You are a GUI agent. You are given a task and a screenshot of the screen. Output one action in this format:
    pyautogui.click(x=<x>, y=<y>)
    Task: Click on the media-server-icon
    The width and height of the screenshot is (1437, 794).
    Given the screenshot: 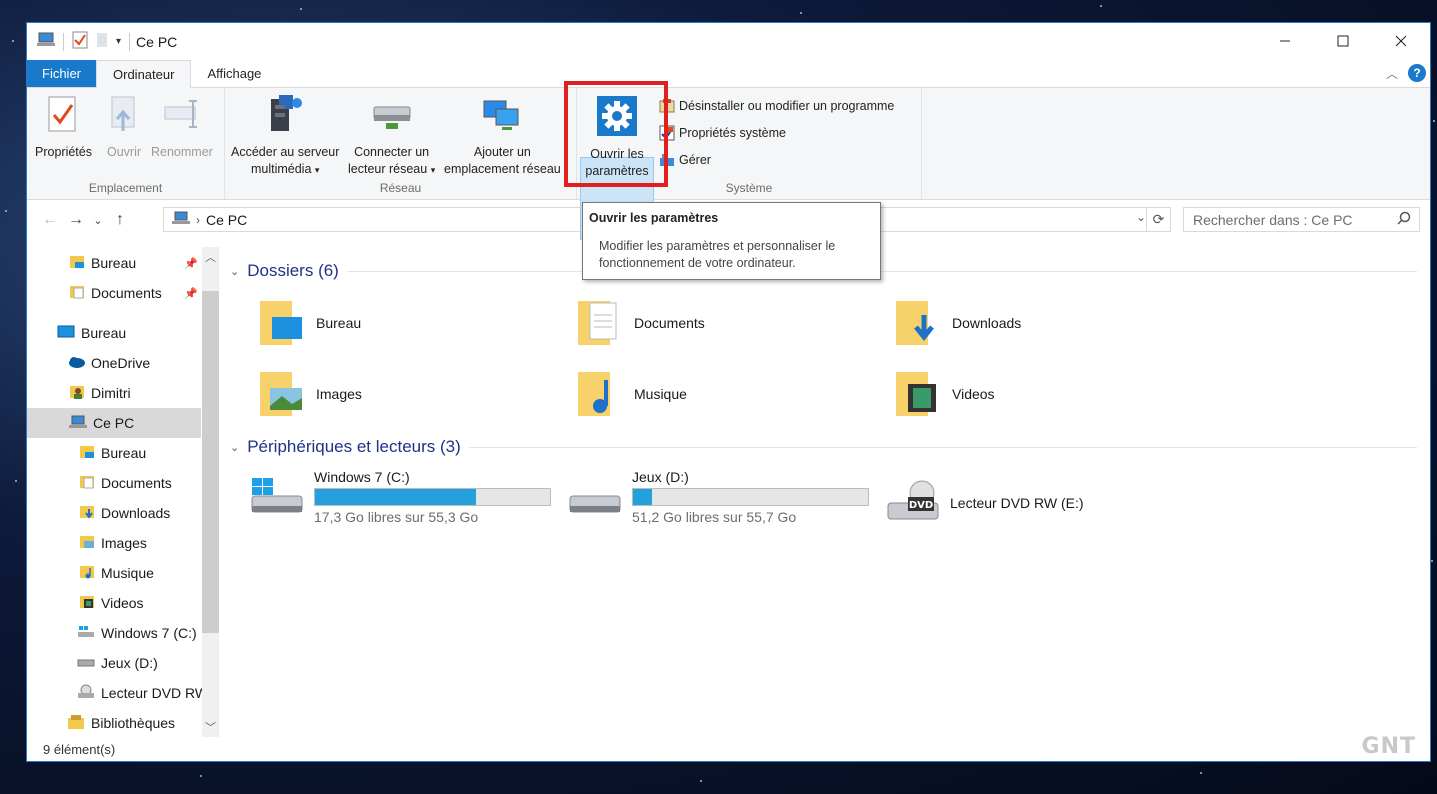 What is the action you would take?
    pyautogui.click(x=285, y=116)
    